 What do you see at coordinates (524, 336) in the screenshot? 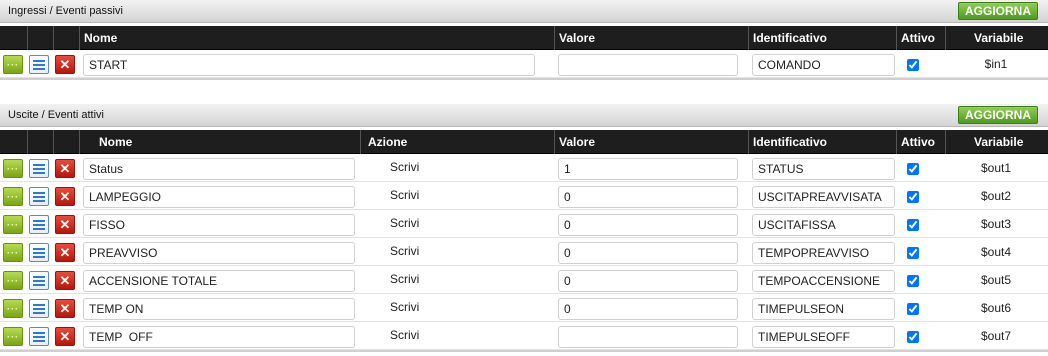
I see `table-row: ··· ✕ Scrivi $out7` at bounding box center [524, 336].